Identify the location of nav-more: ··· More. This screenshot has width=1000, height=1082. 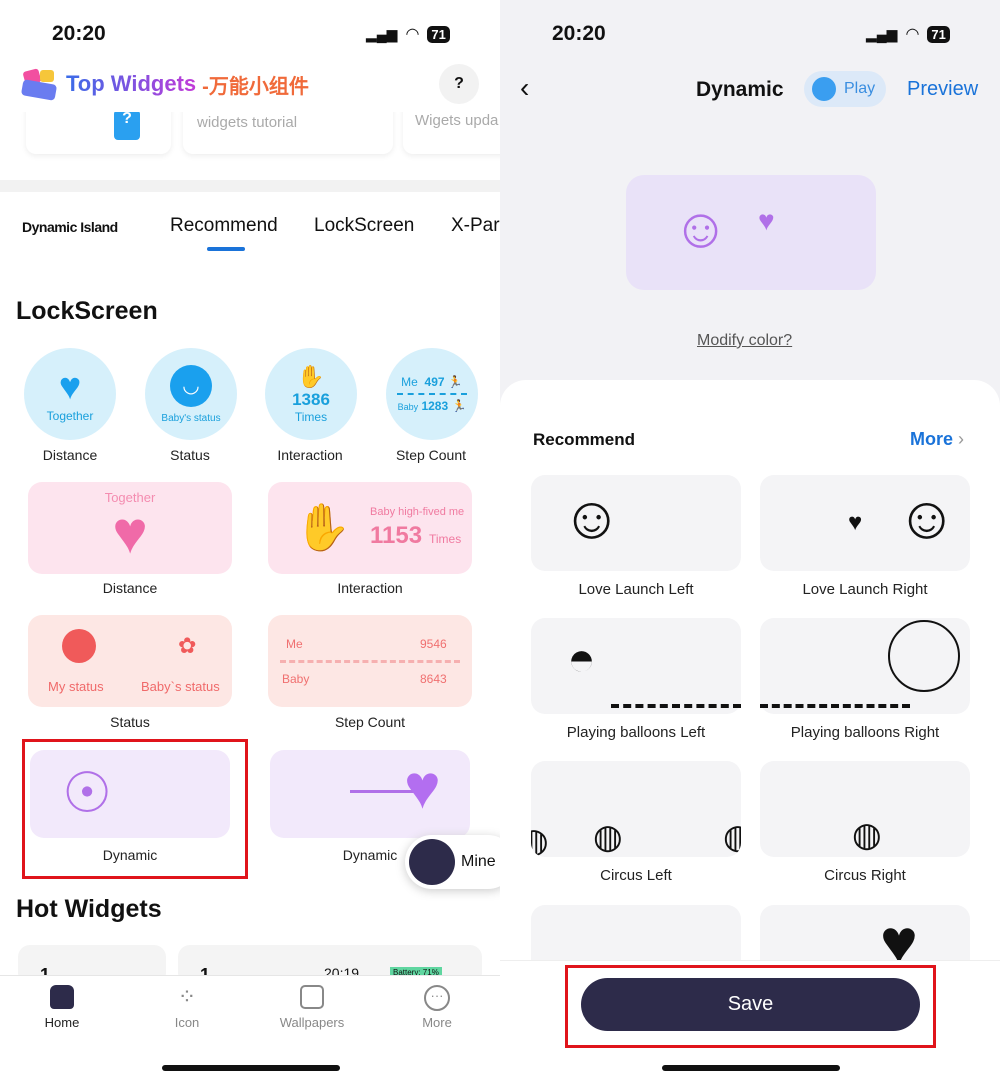
(437, 1007).